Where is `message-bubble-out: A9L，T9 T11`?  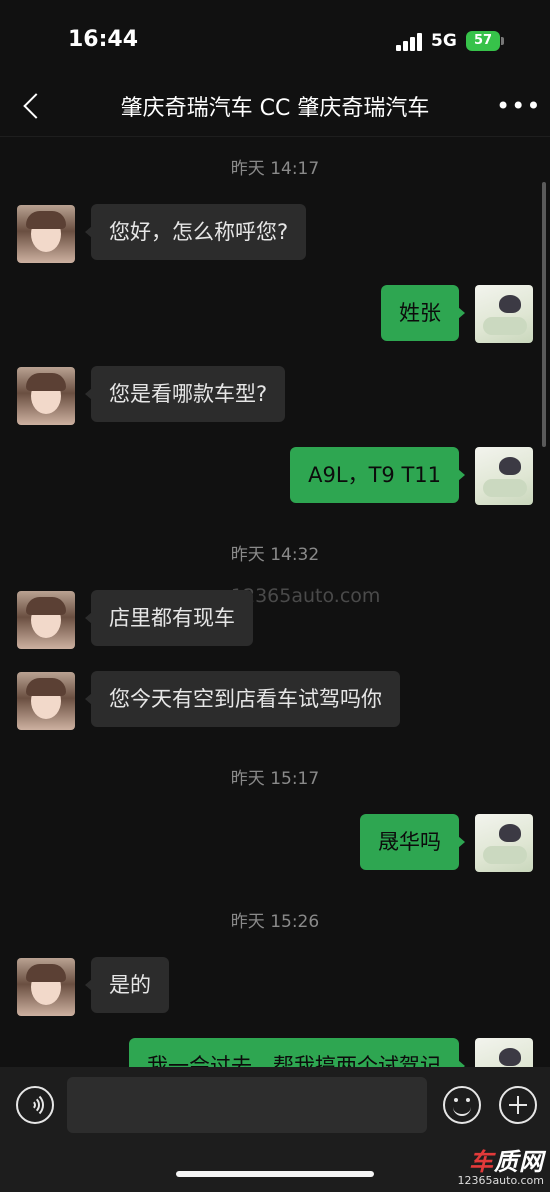 message-bubble-out: A9L，T9 T11 is located at coordinates (377, 475).